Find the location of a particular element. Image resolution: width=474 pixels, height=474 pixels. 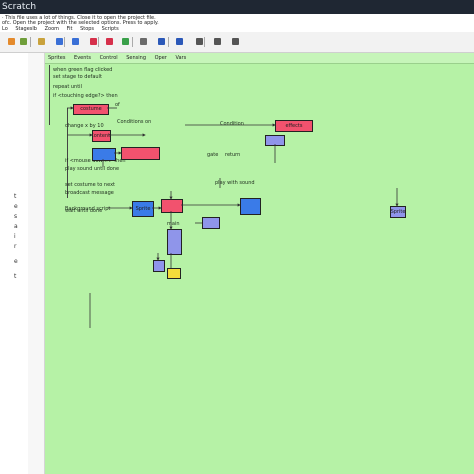

left-mark-2: e is located at coordinates (16, 206).